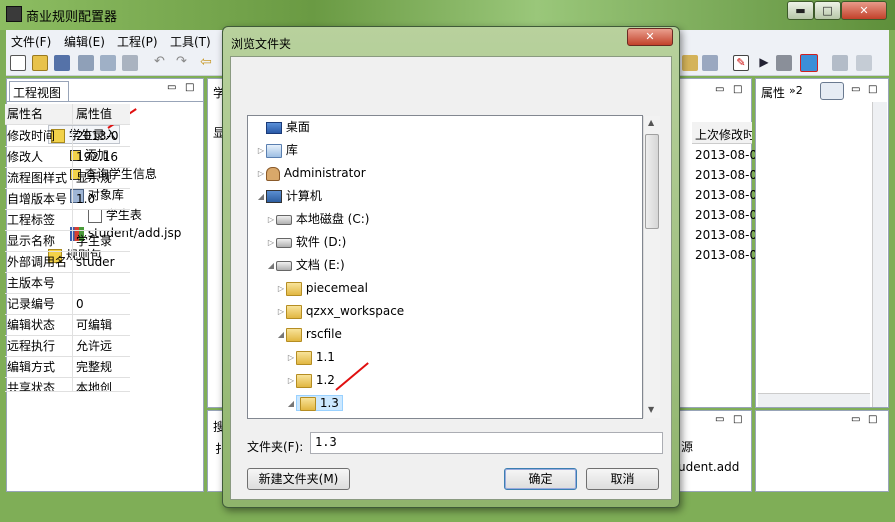  What do you see at coordinates (289, 197) in the screenshot?
I see `folder-node-computer: ◢ 计算机` at bounding box center [289, 197].